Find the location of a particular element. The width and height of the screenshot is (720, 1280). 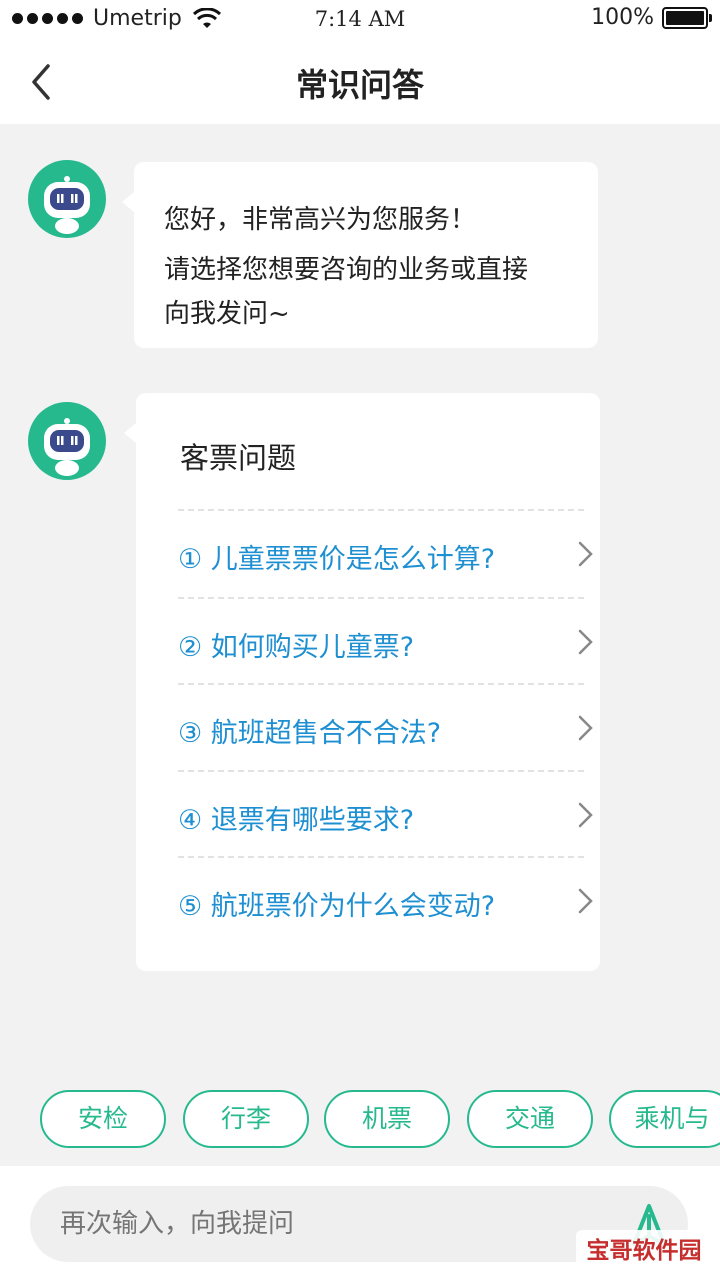

faq-section-title: 客票问题 is located at coordinates (238, 458).